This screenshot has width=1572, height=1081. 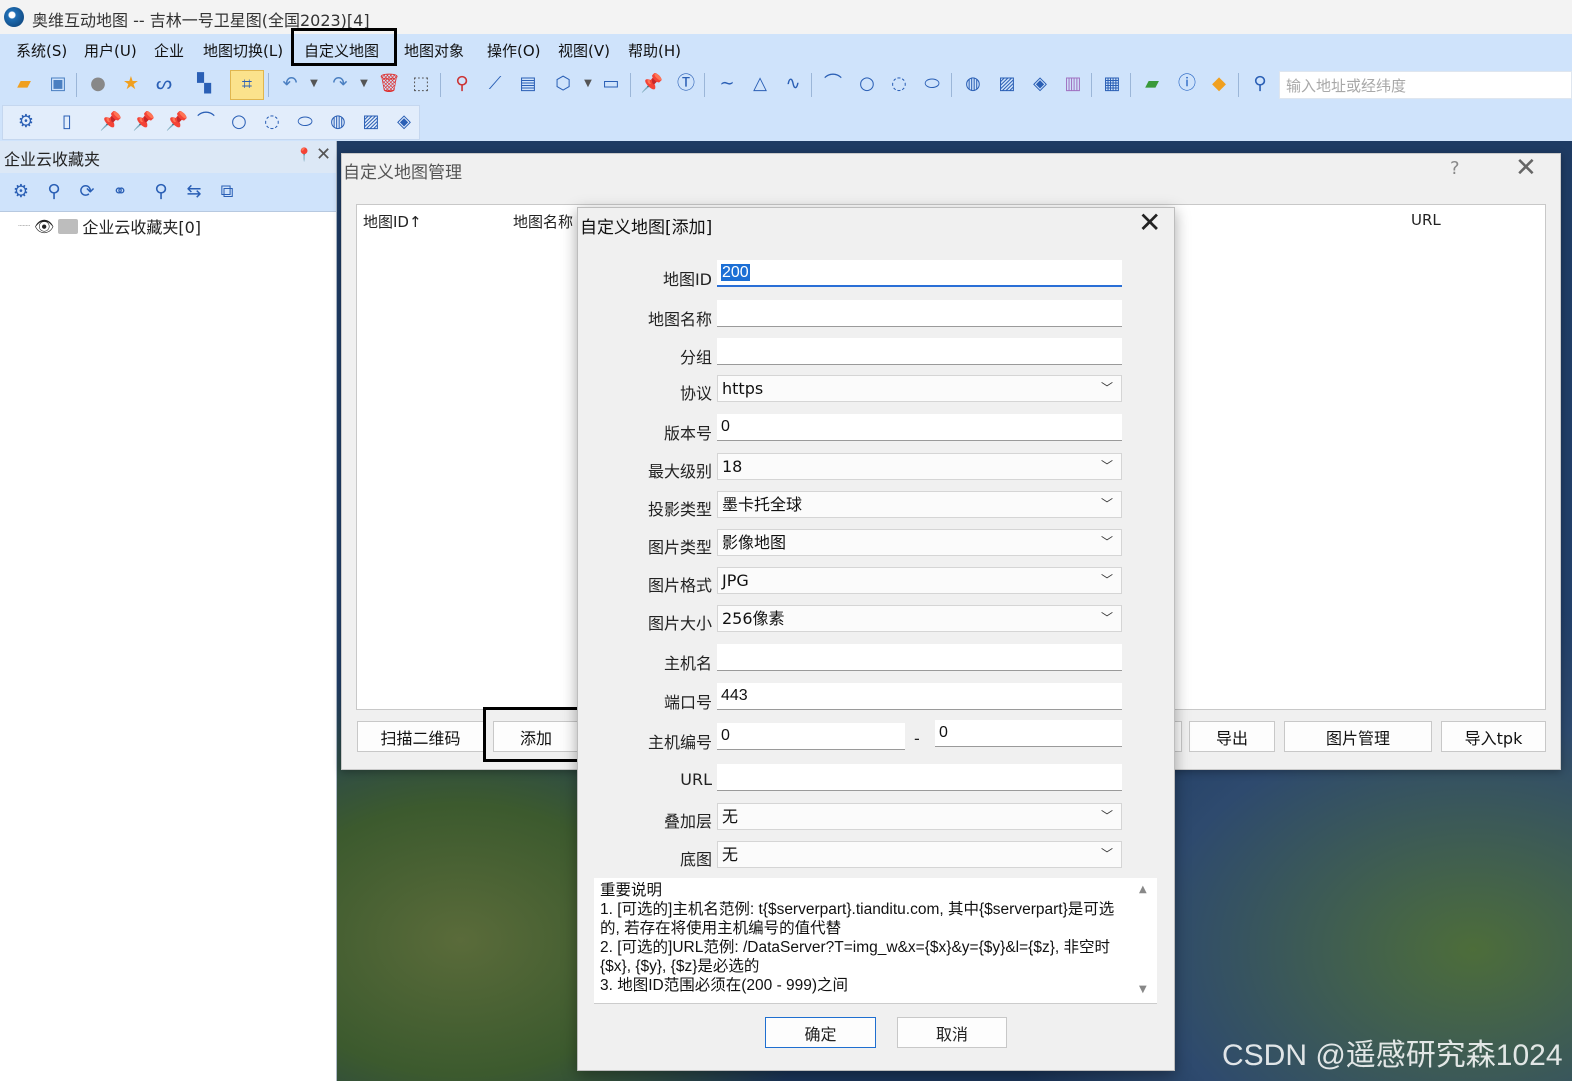 What do you see at coordinates (340, 84) in the screenshot?
I see `redo-icon: ↷` at bounding box center [340, 84].